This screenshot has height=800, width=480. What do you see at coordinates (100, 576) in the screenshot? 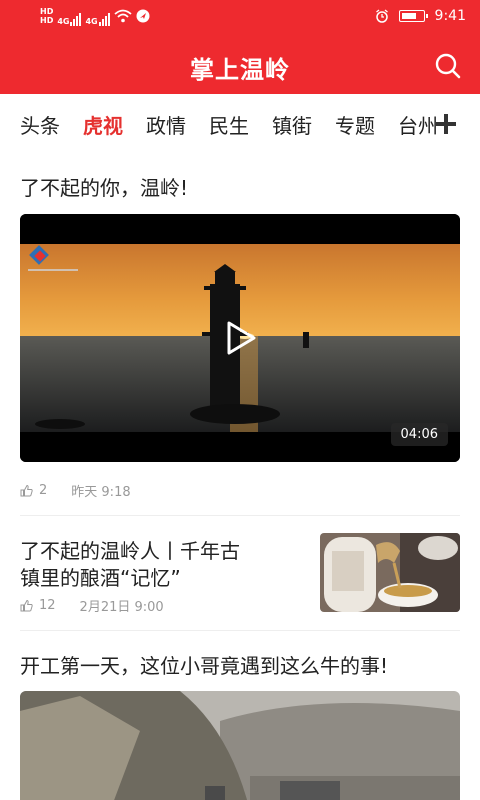
I see `article-title-line2: 镇里的酿酒“记忆”` at bounding box center [100, 576].